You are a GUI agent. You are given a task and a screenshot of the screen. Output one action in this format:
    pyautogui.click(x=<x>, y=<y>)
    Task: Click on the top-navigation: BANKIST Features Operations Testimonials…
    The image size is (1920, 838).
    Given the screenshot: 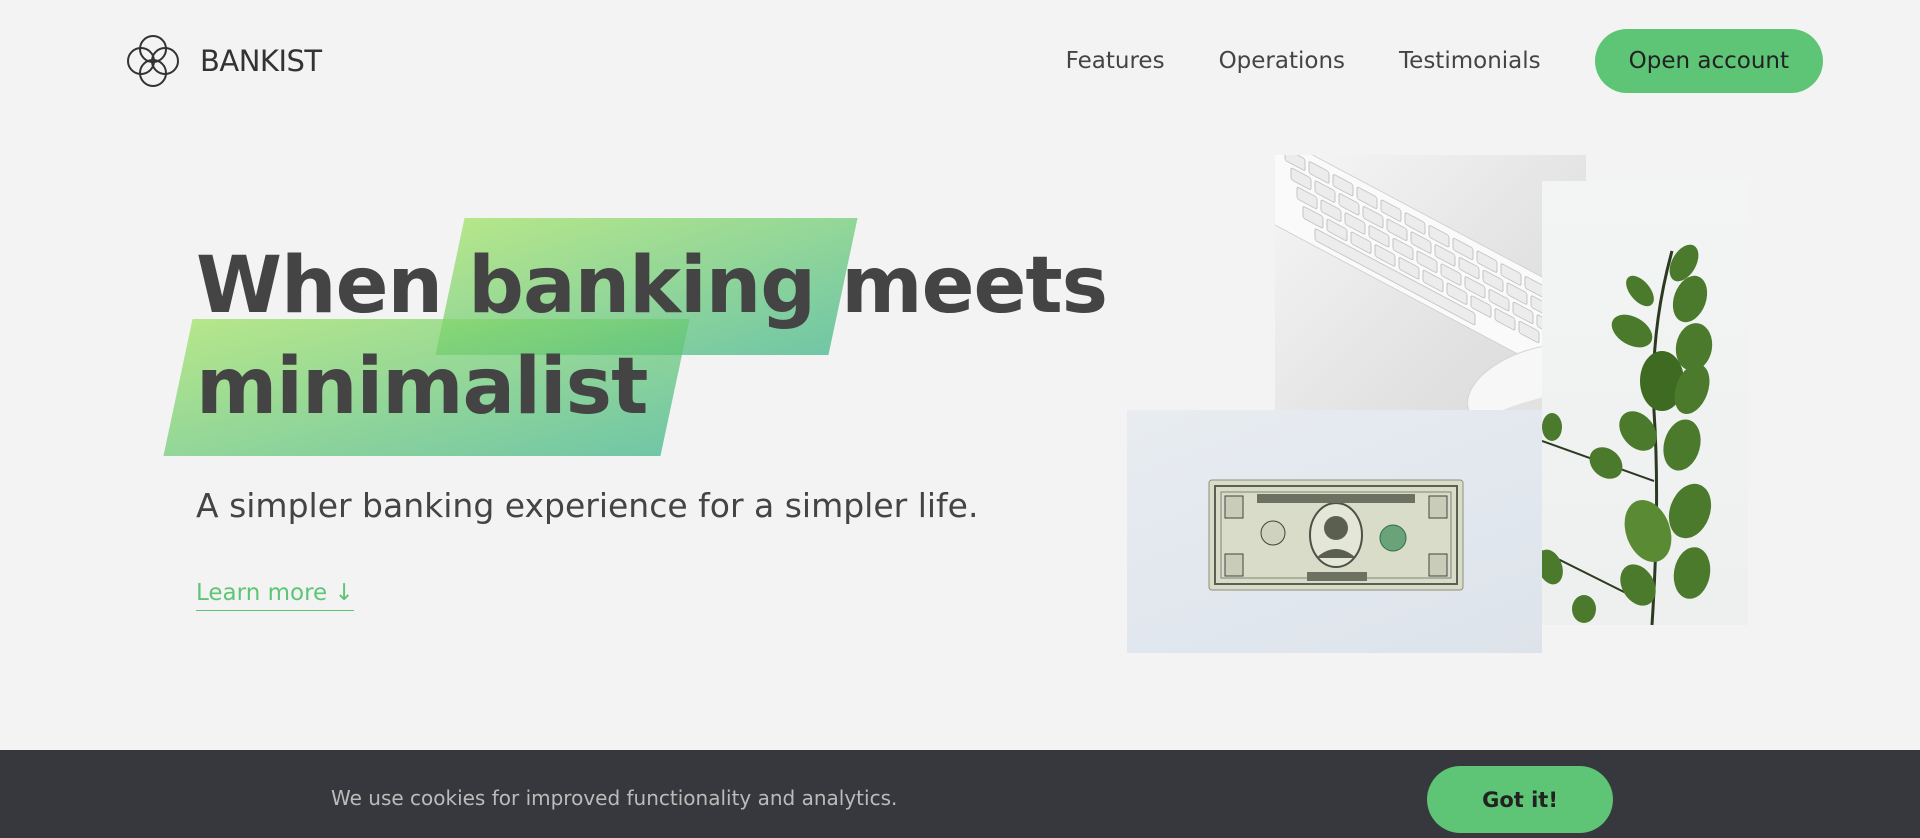 What is the action you would take?
    pyautogui.click(x=960, y=61)
    